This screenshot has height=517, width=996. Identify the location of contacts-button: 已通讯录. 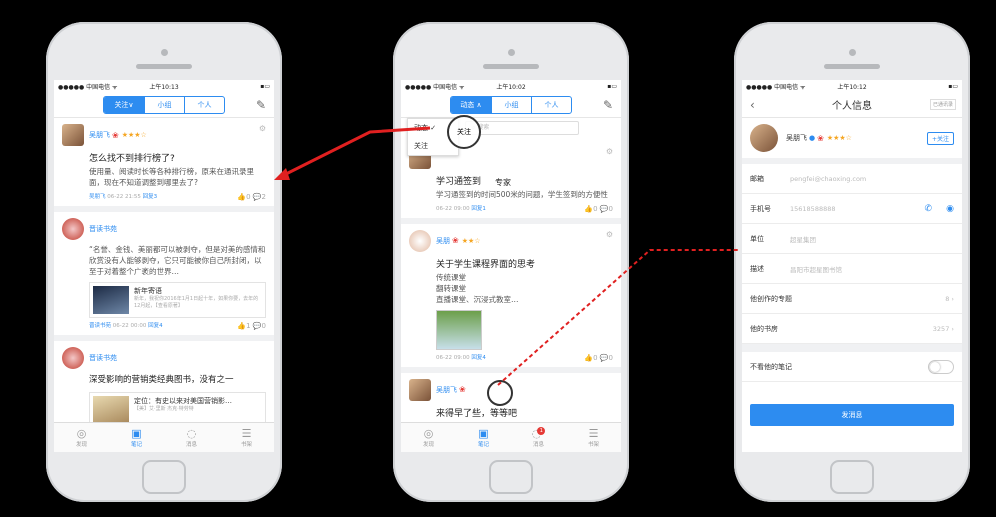
(942, 104).